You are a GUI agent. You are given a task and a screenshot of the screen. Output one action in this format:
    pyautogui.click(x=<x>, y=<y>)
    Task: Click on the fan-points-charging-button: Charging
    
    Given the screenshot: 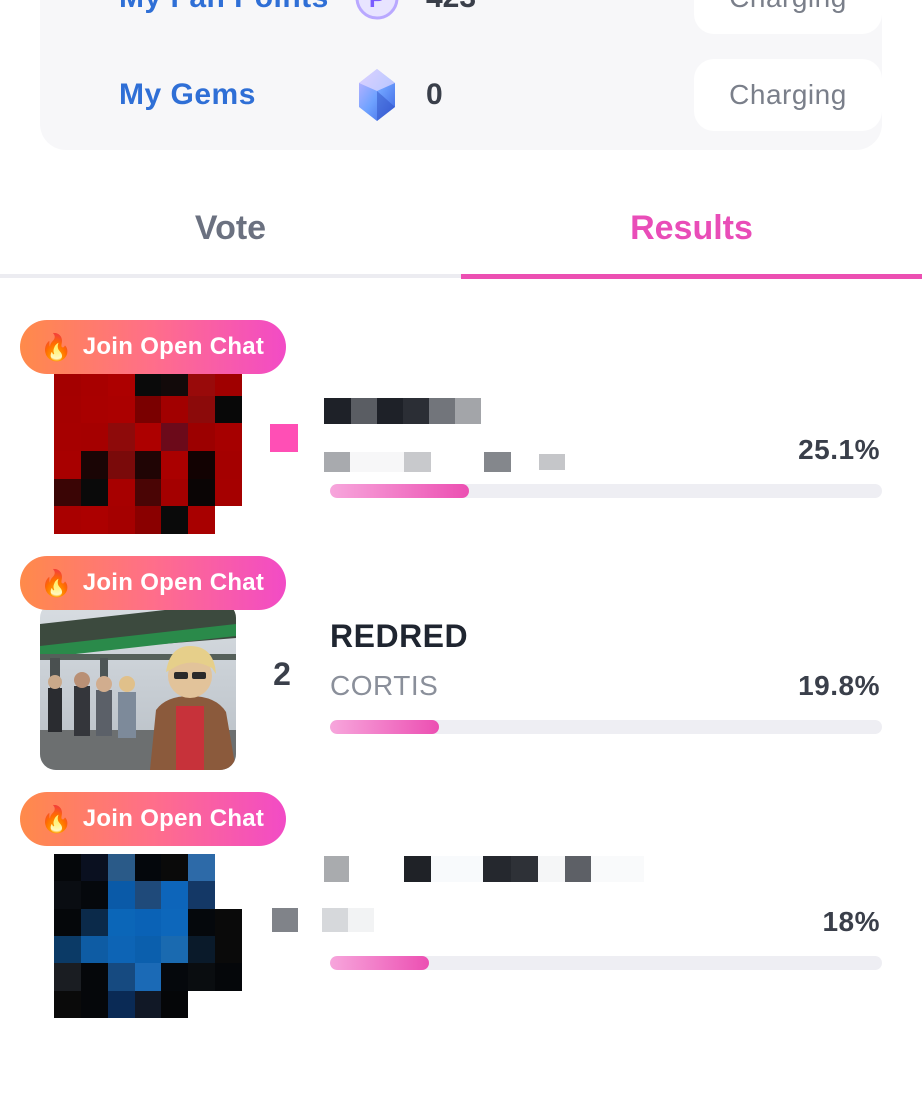 What is the action you would take?
    pyautogui.click(x=788, y=17)
    